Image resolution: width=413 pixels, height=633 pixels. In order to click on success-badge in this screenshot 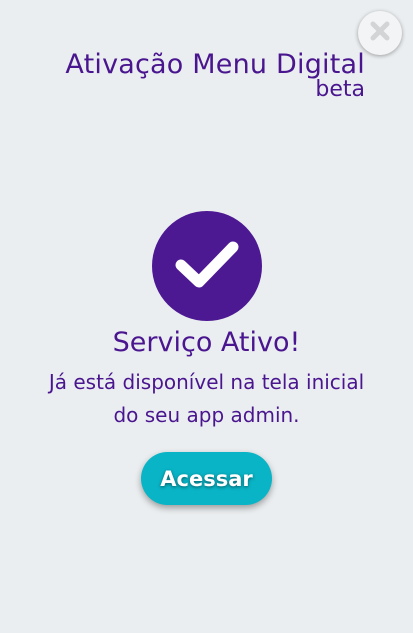, I will do `click(207, 266)`.